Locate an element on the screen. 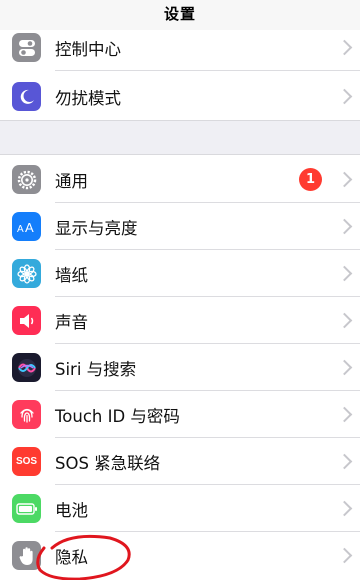 The image size is (360, 581). hand-icon is located at coordinates (26, 555).